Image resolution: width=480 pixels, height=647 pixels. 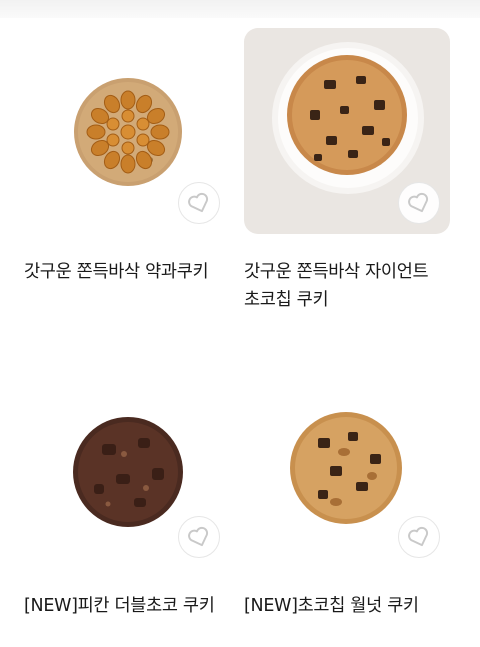 I want to click on product-title: [NEW]초코칩 월넛 쿠키, so click(x=347, y=606).